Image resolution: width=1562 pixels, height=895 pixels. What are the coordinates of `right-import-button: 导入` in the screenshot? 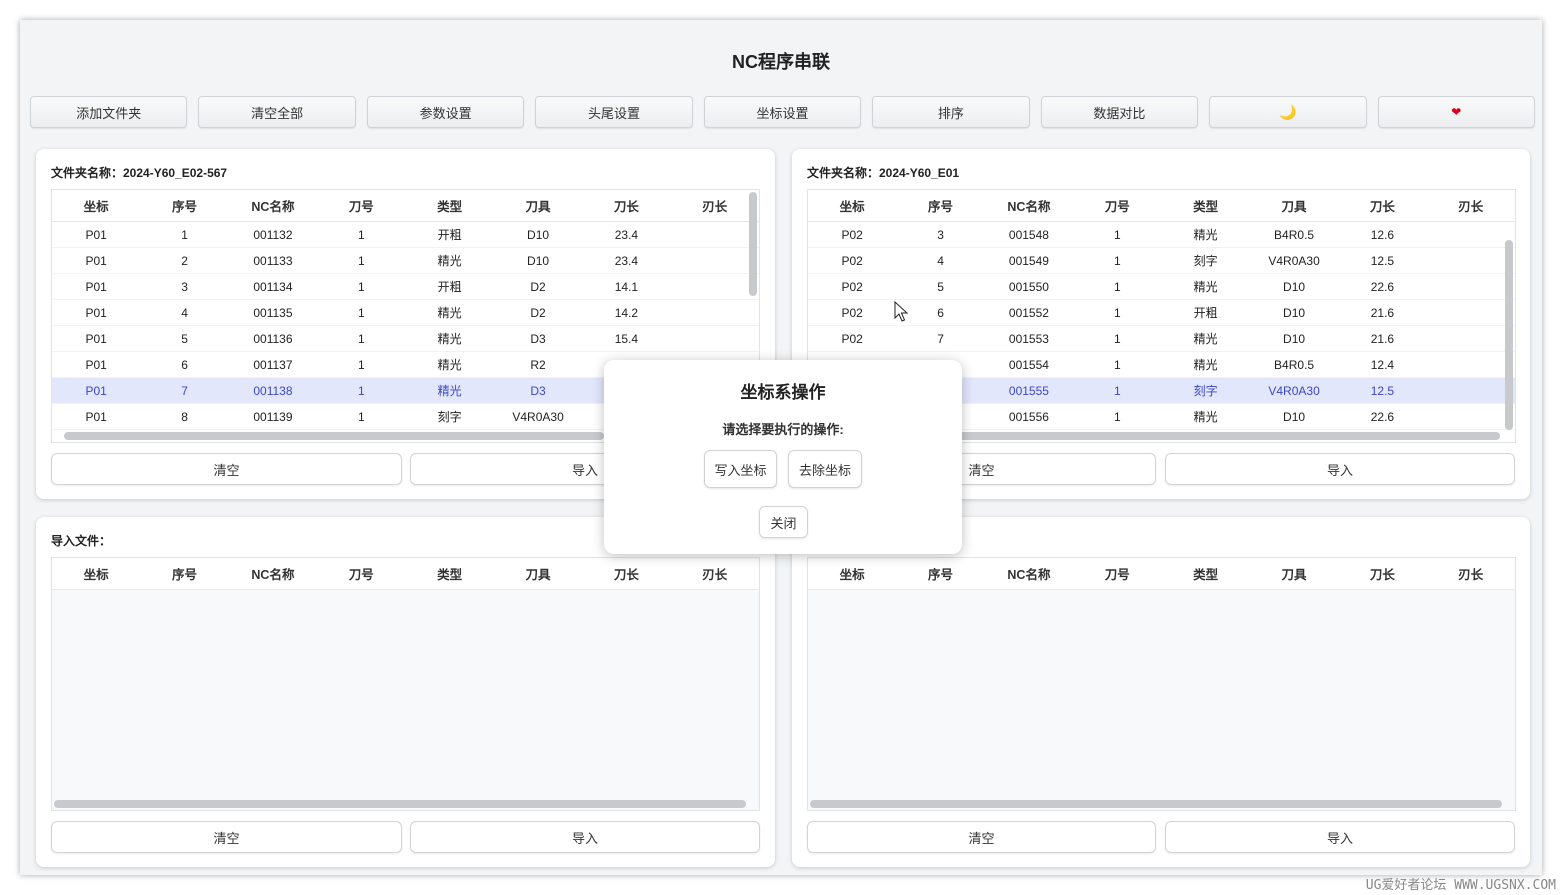 It's located at (1340, 469).